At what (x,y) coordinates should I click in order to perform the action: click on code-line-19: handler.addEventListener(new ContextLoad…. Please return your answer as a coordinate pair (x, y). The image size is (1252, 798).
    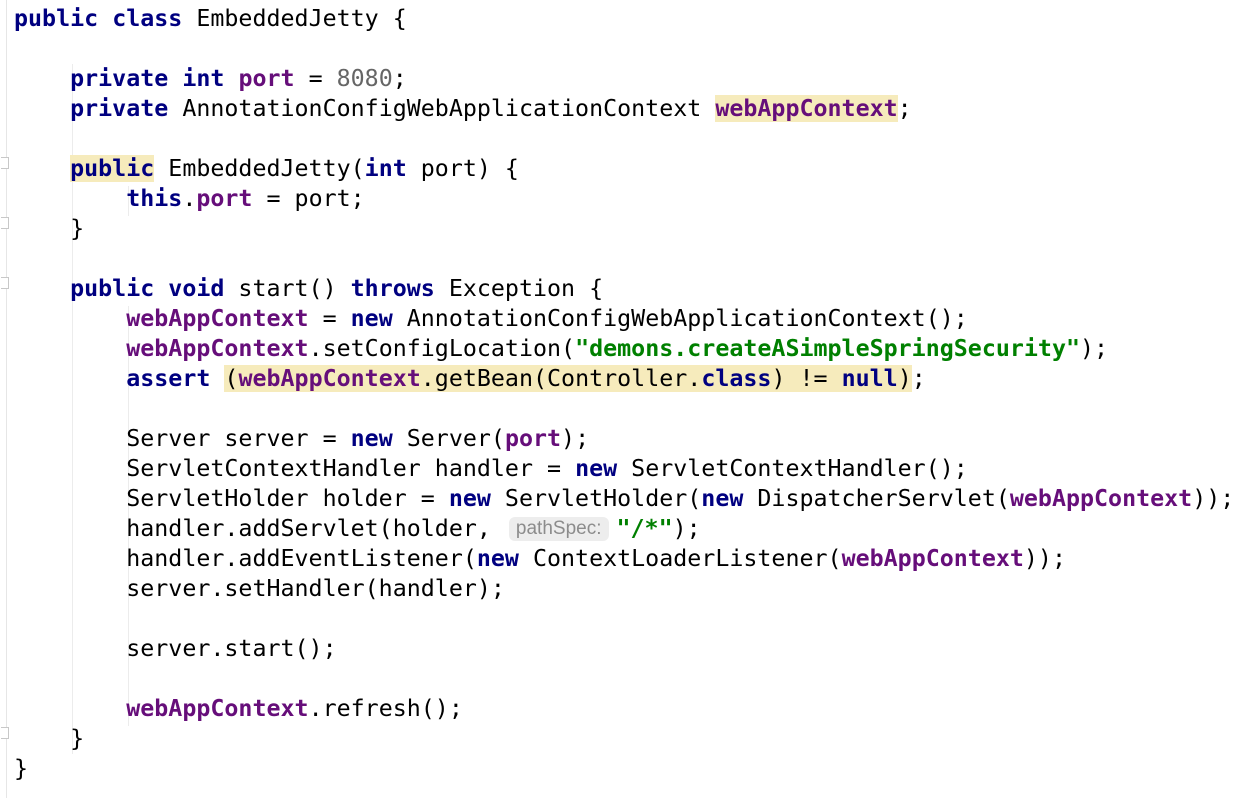
    Looking at the image, I should click on (624, 559).